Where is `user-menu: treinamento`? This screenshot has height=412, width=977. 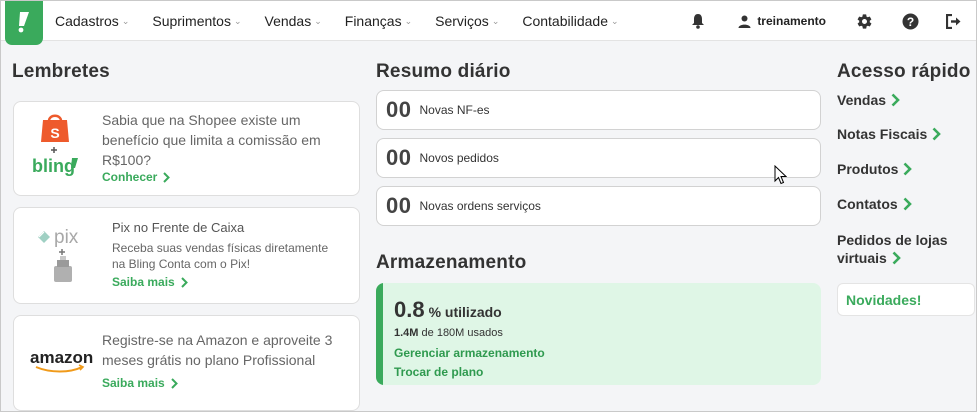 user-menu: treinamento is located at coordinates (782, 21).